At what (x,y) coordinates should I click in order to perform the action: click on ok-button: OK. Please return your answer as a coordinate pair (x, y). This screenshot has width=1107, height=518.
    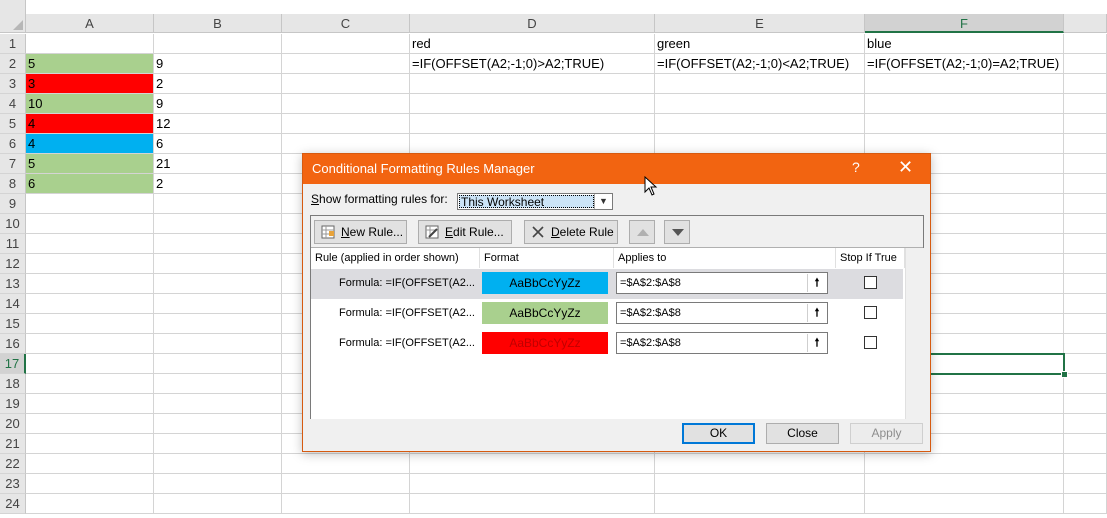
    Looking at the image, I should click on (718, 433).